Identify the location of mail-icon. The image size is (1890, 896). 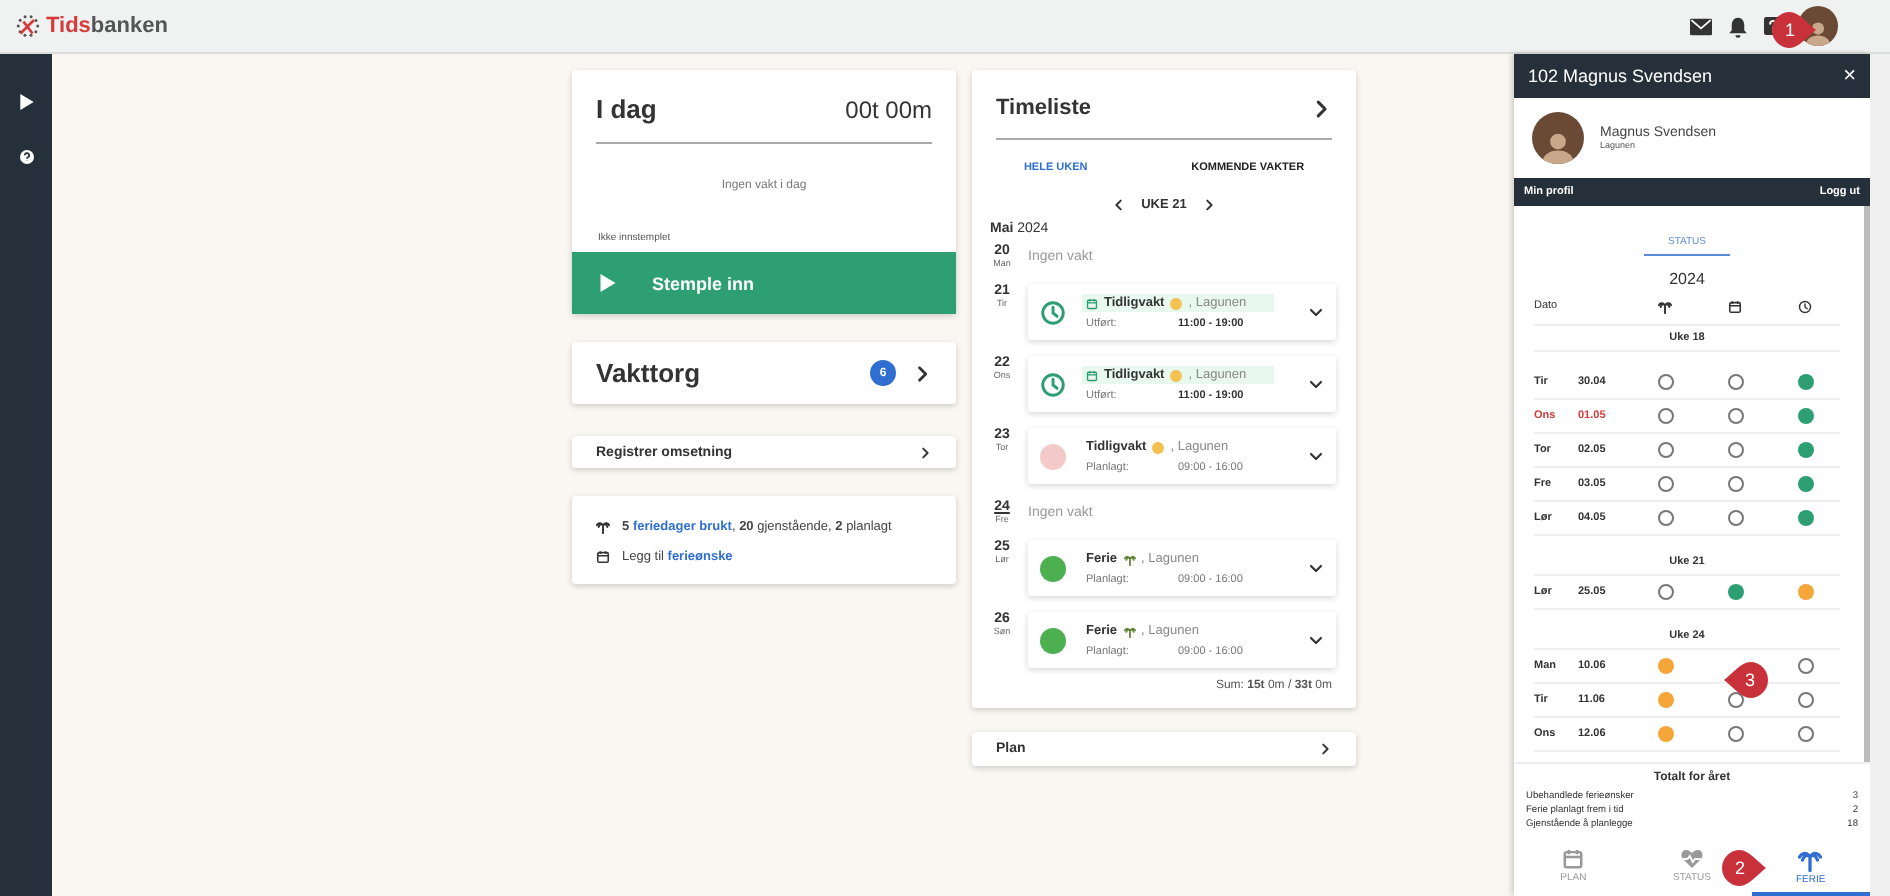
(1701, 26).